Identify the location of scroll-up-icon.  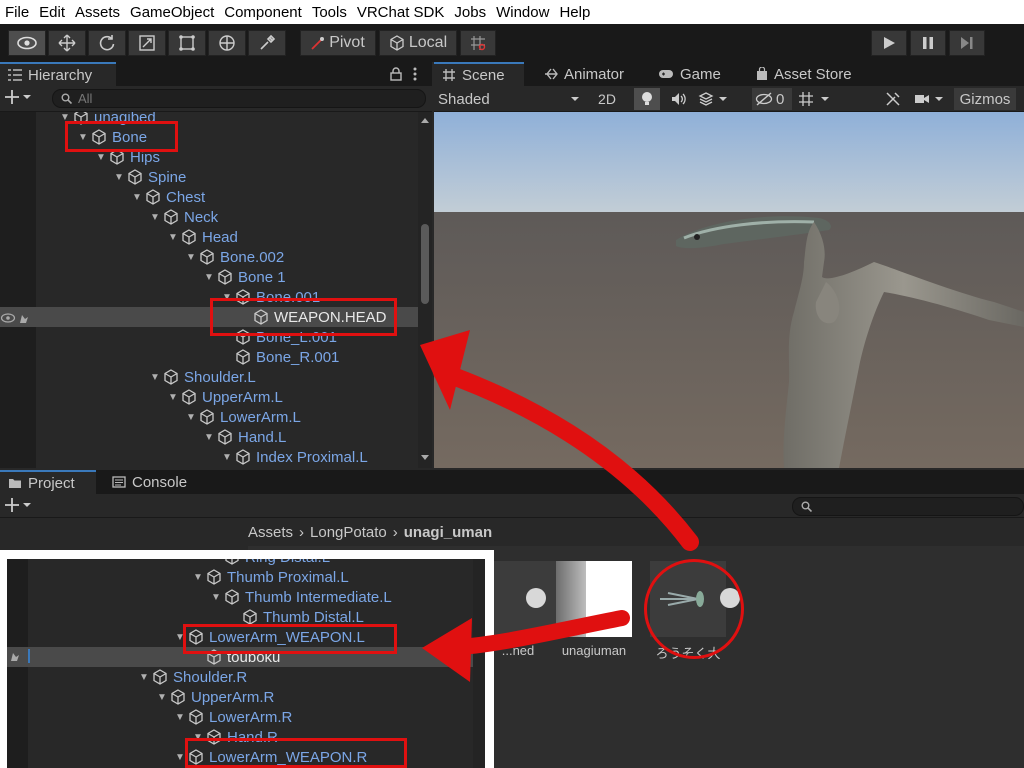
(425, 120).